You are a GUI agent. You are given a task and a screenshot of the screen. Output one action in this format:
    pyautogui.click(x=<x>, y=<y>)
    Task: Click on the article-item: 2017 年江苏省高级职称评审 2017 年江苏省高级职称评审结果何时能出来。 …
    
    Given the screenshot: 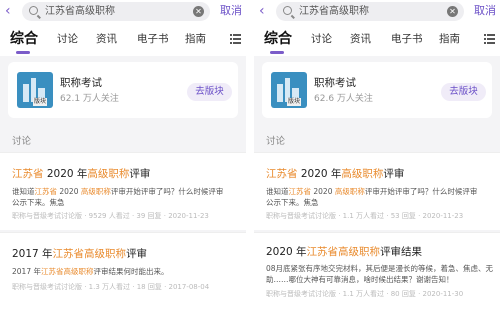 What is the action you would take?
    pyautogui.click(x=123, y=270)
    